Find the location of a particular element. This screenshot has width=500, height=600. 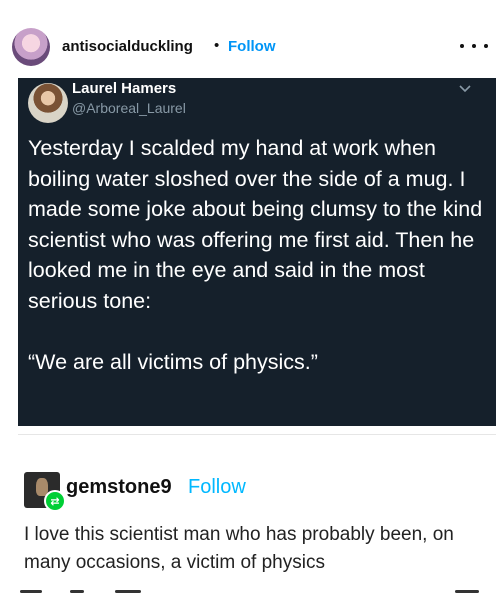

reply-username: gemstone9 is located at coordinates (119, 487).